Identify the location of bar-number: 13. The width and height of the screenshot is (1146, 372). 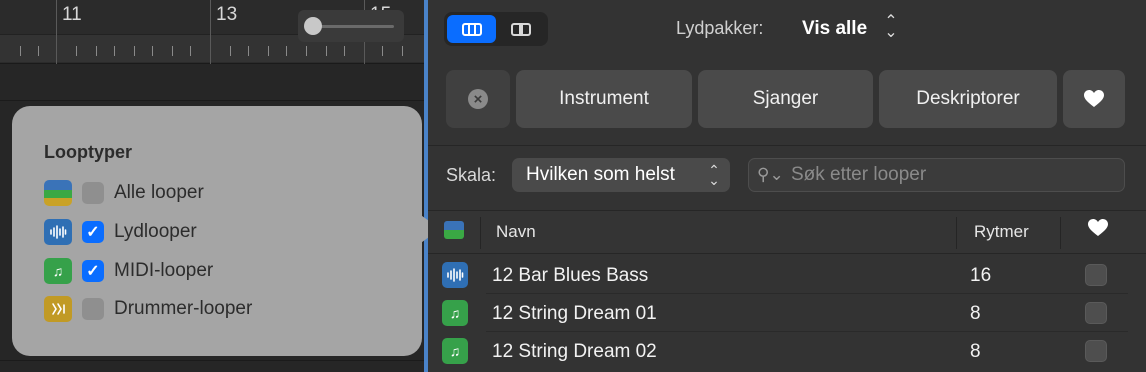
(227, 14).